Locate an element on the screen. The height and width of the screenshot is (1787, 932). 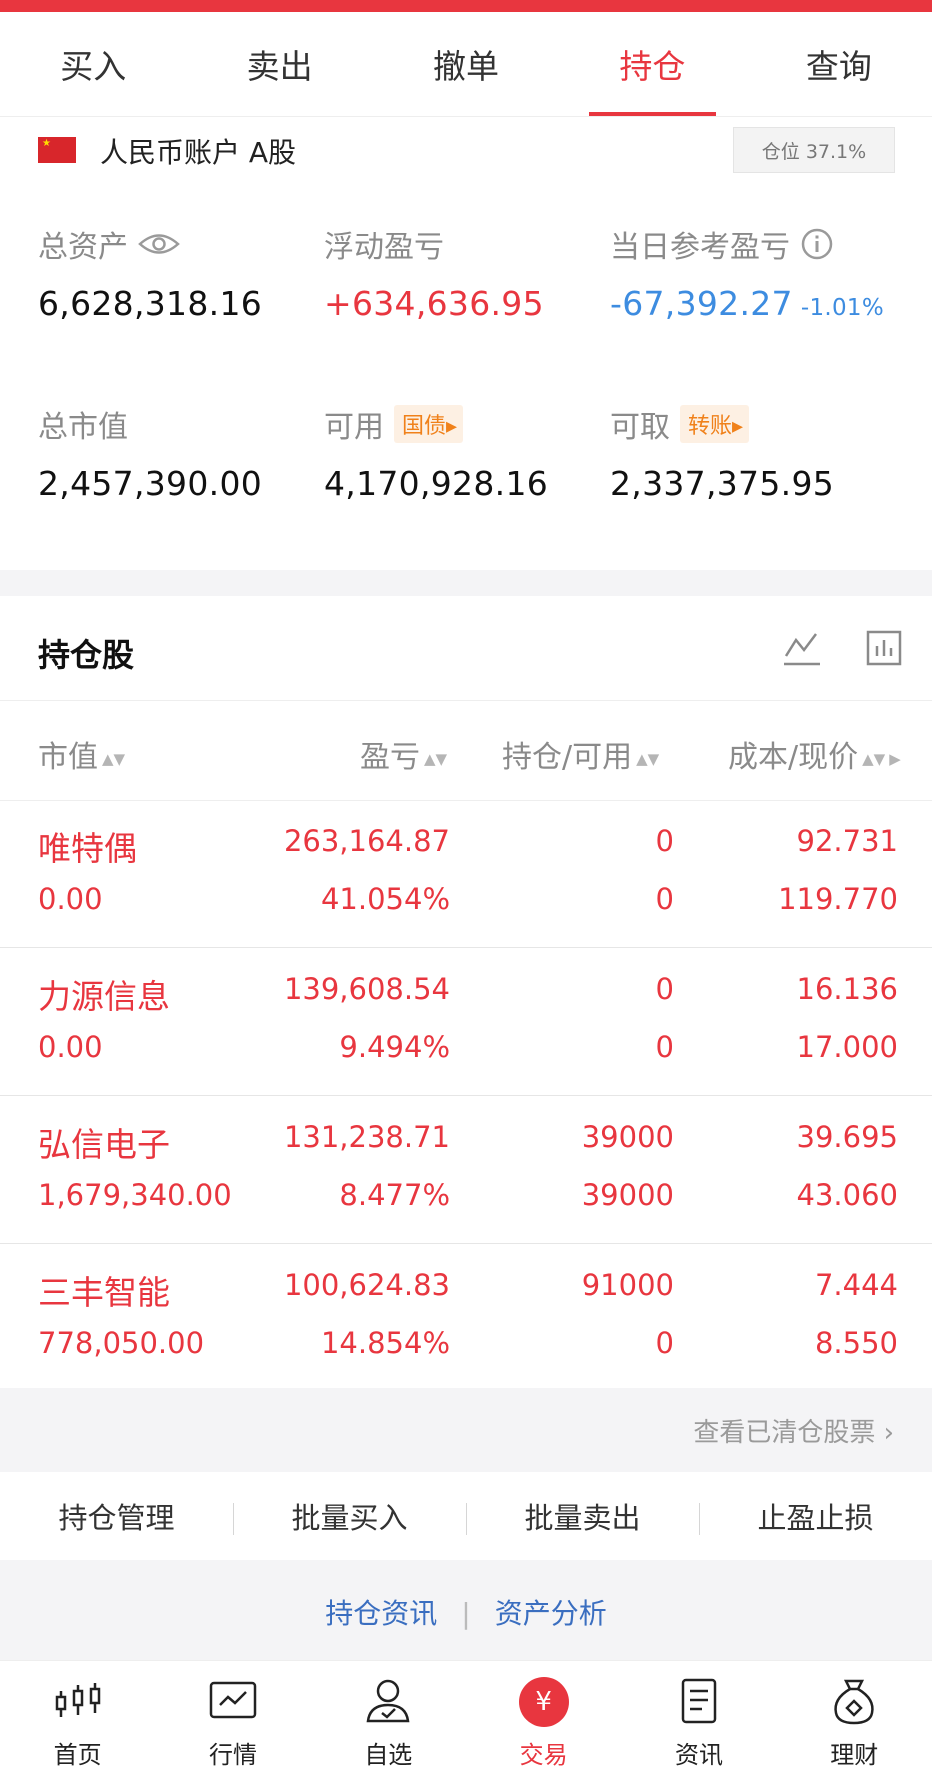
section-divider is located at coordinates (466, 583).